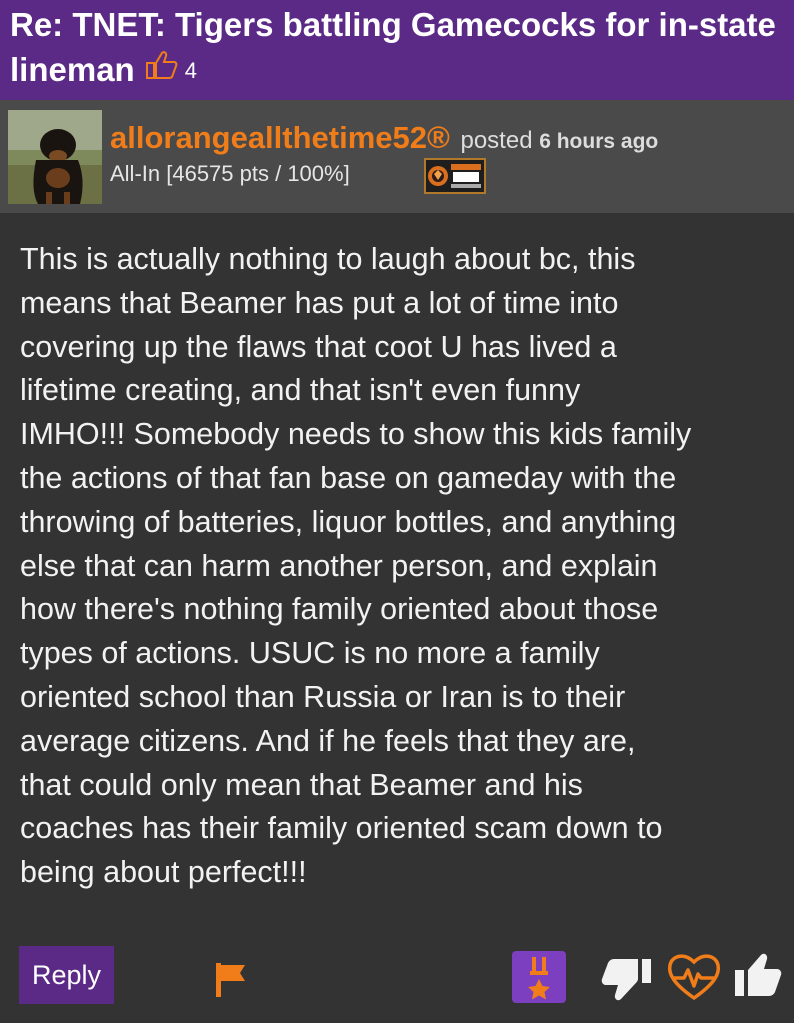  I want to click on tigernet-ultimate-badge, so click(455, 176).